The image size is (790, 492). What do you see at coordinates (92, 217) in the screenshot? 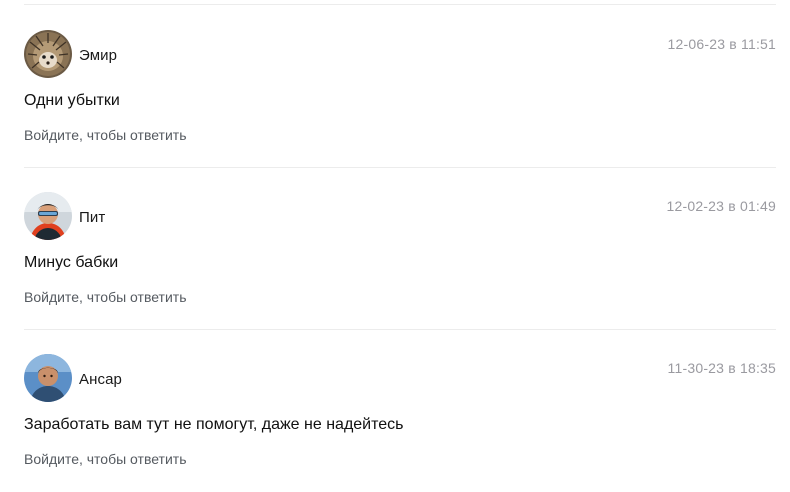
I see `comment-author: Пит` at bounding box center [92, 217].